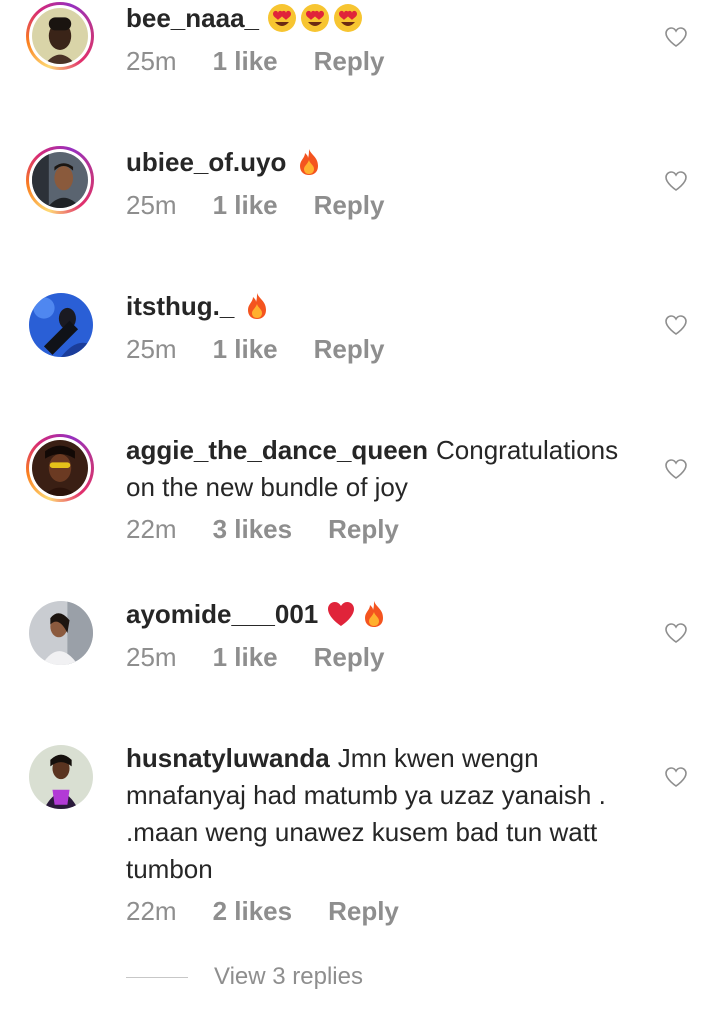 Image resolution: width=720 pixels, height=1014 pixels. I want to click on comment-username: aggie_the_dance_queen, so click(277, 450).